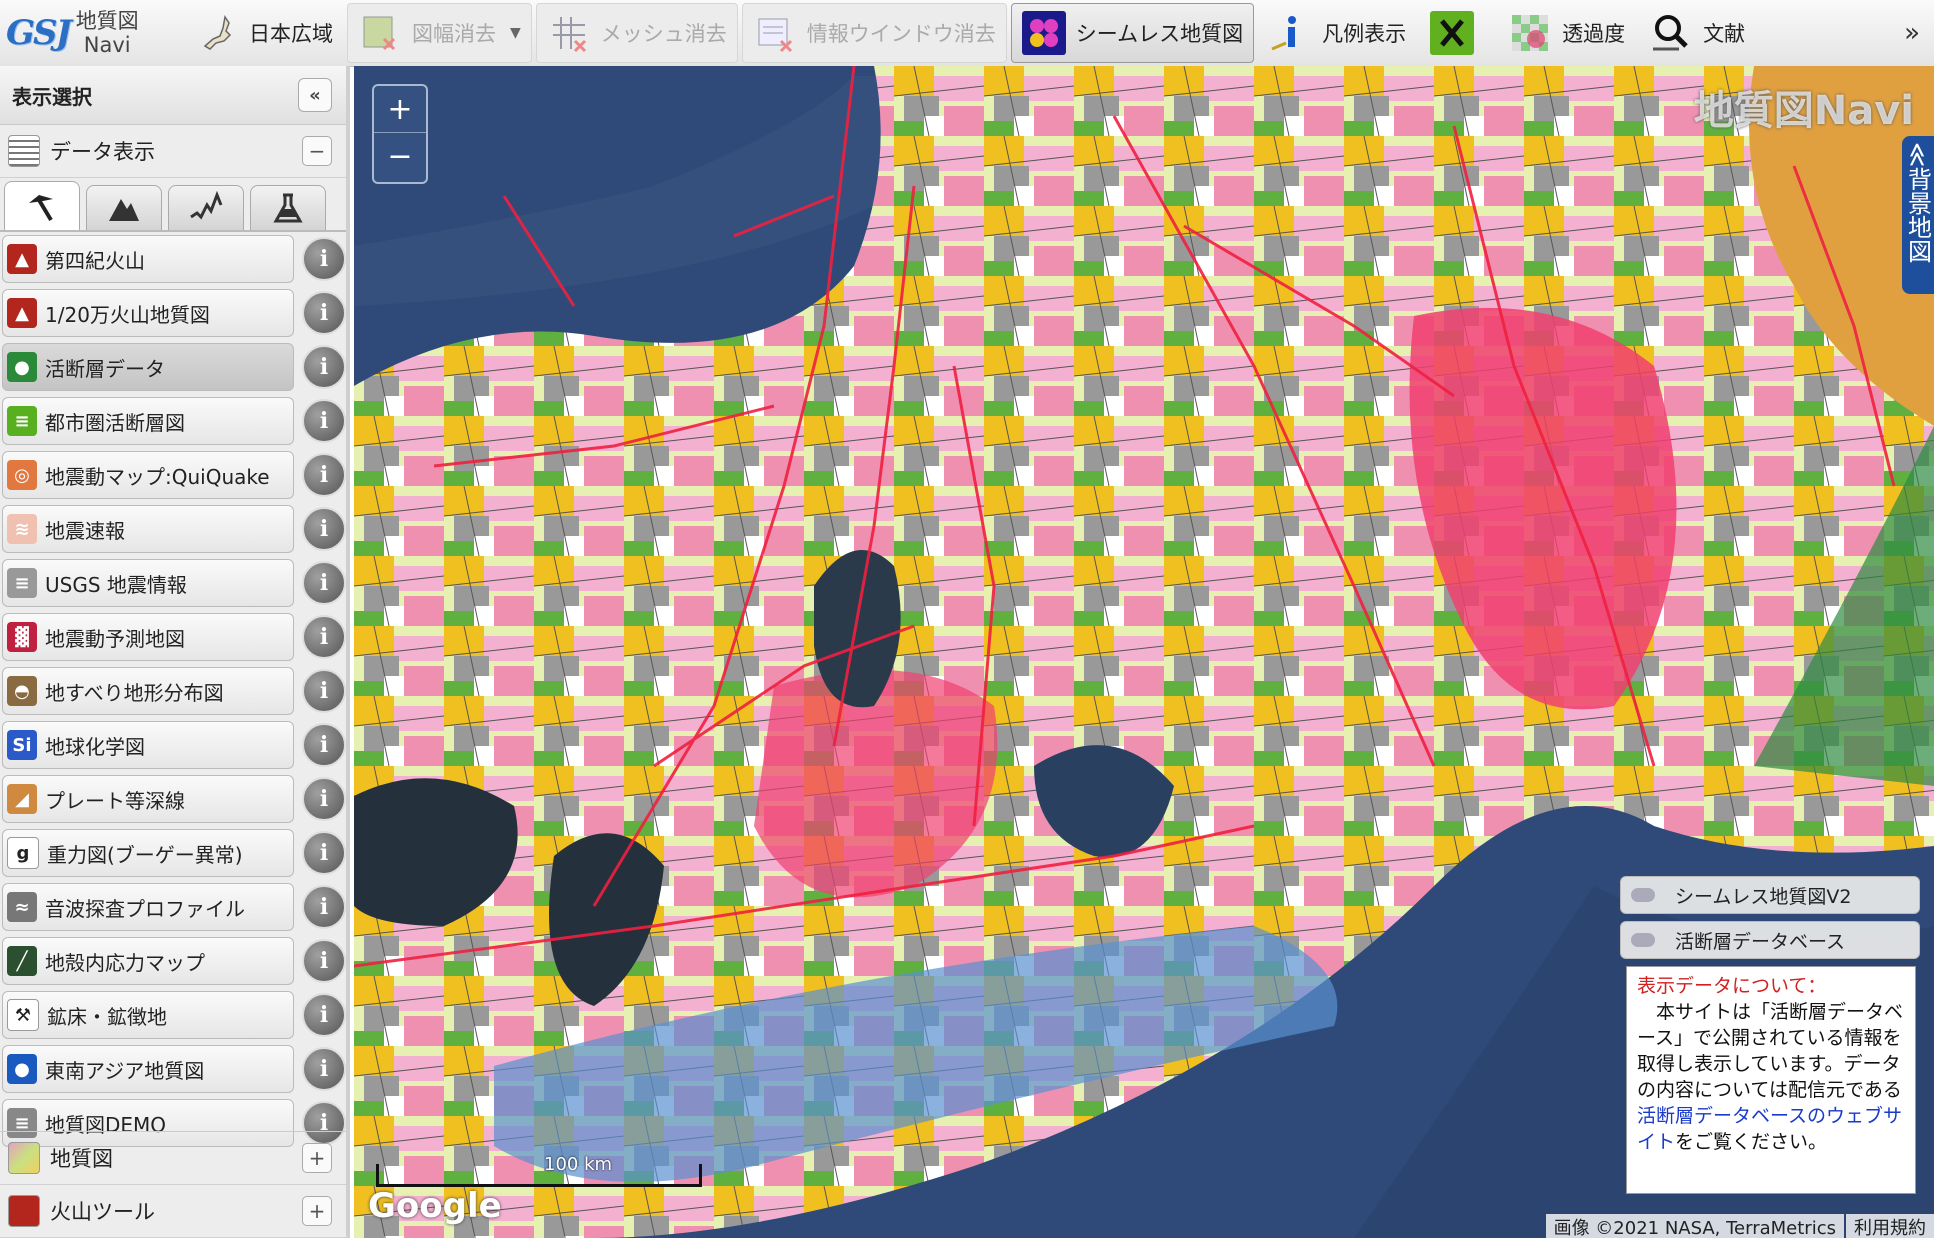  What do you see at coordinates (400, 156) in the screenshot?
I see `zoom-out-button: −` at bounding box center [400, 156].